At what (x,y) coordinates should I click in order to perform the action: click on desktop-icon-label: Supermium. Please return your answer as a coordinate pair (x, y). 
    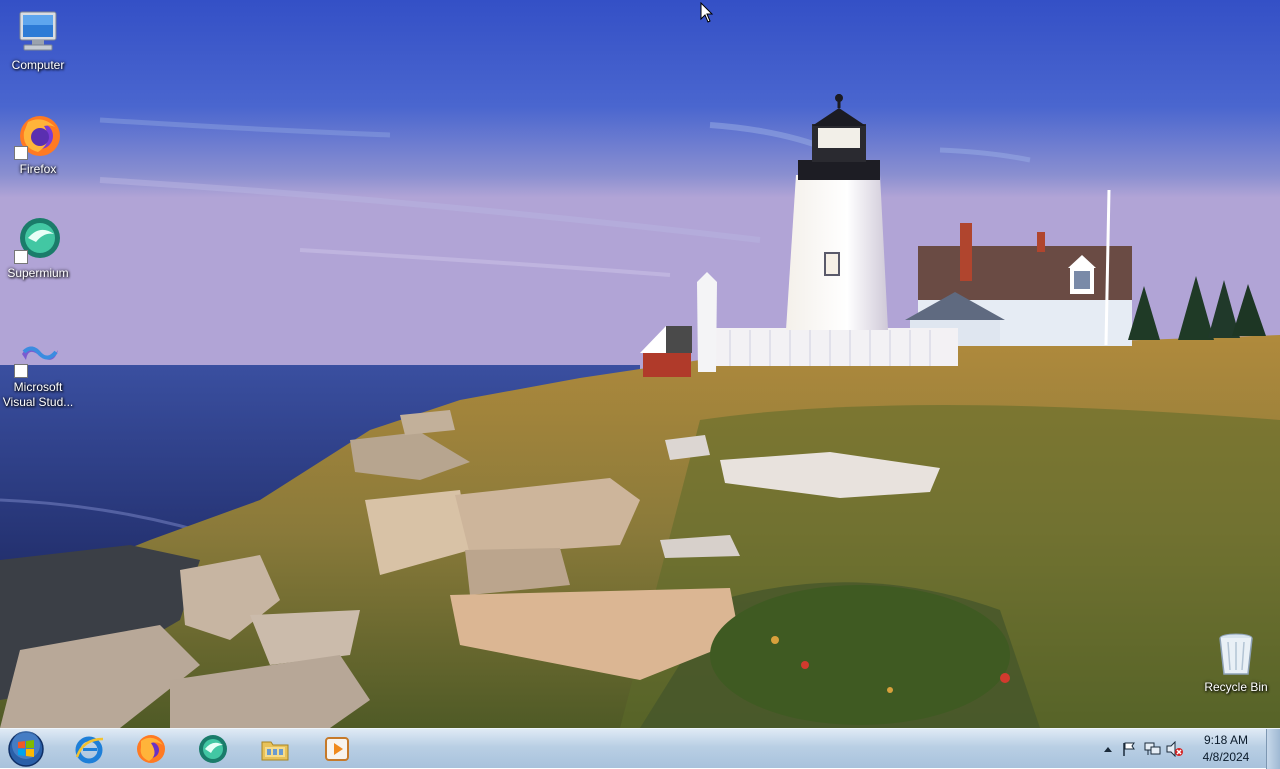
    Looking at the image, I should click on (38, 273).